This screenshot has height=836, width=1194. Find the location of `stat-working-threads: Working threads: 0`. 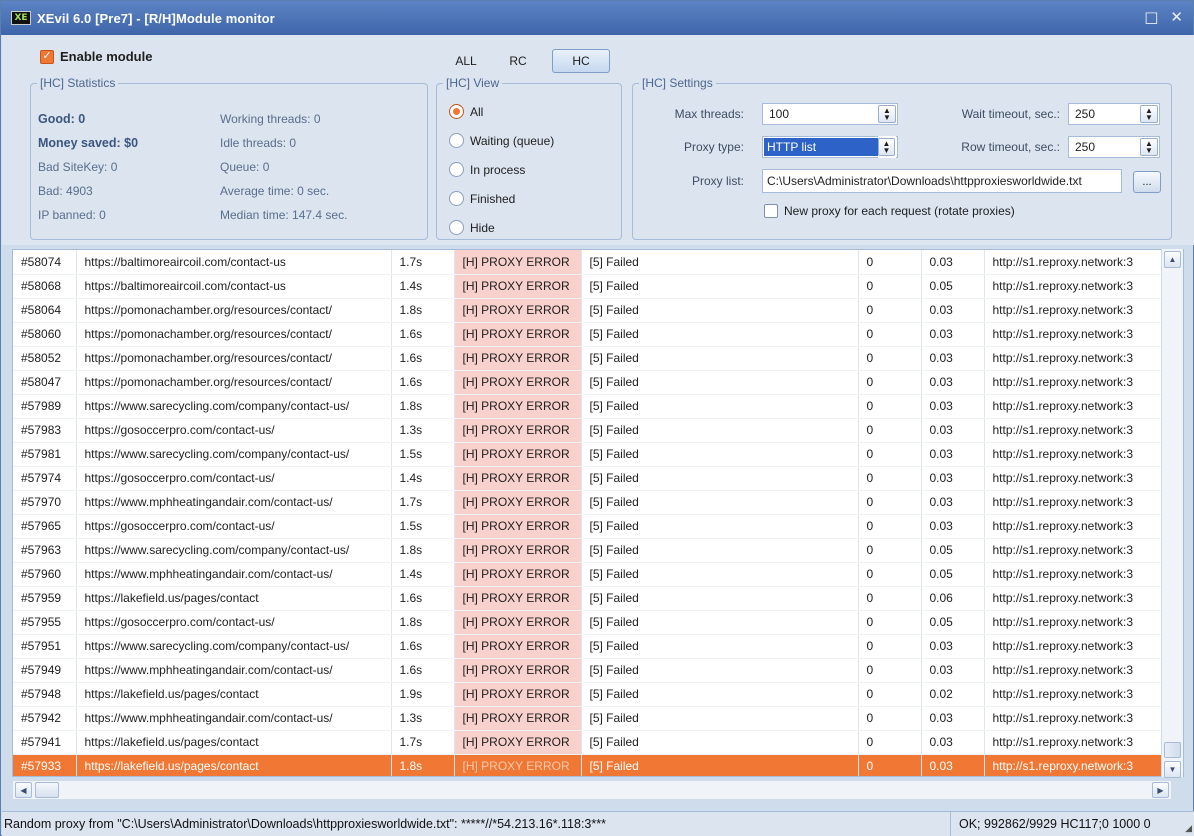

stat-working-threads: Working threads: 0 is located at coordinates (270, 119).